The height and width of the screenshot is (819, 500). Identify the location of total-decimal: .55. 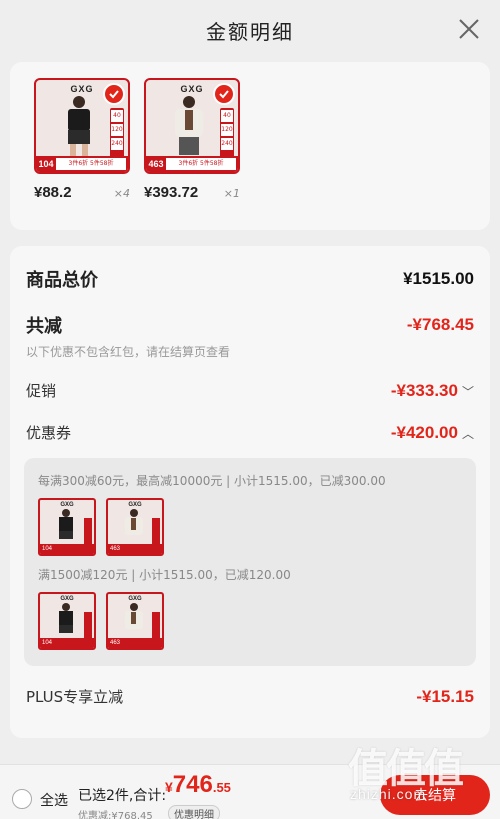
(221, 787).